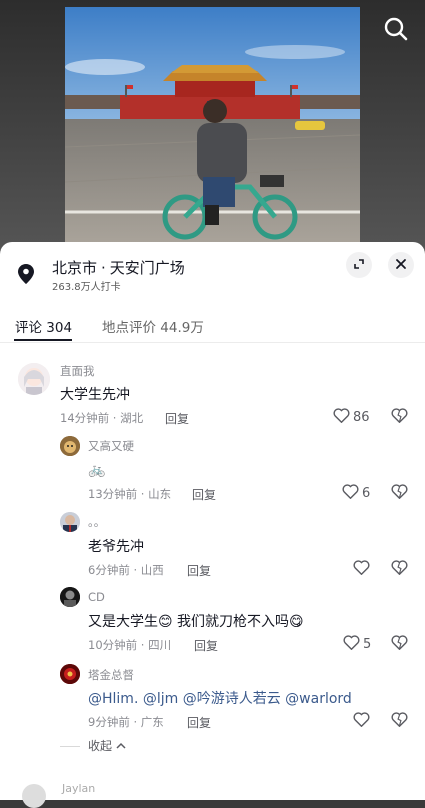 The width and height of the screenshot is (425, 808). I want to click on like-button: 5, so click(357, 644).